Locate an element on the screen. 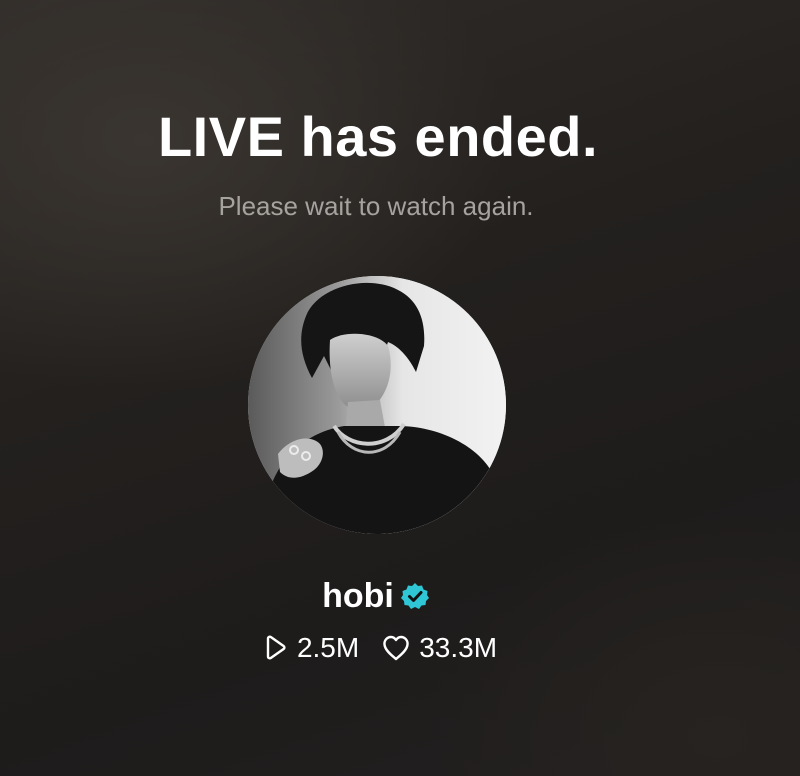 The width and height of the screenshot is (800, 776). likes-count: 33.3M is located at coordinates (458, 647).